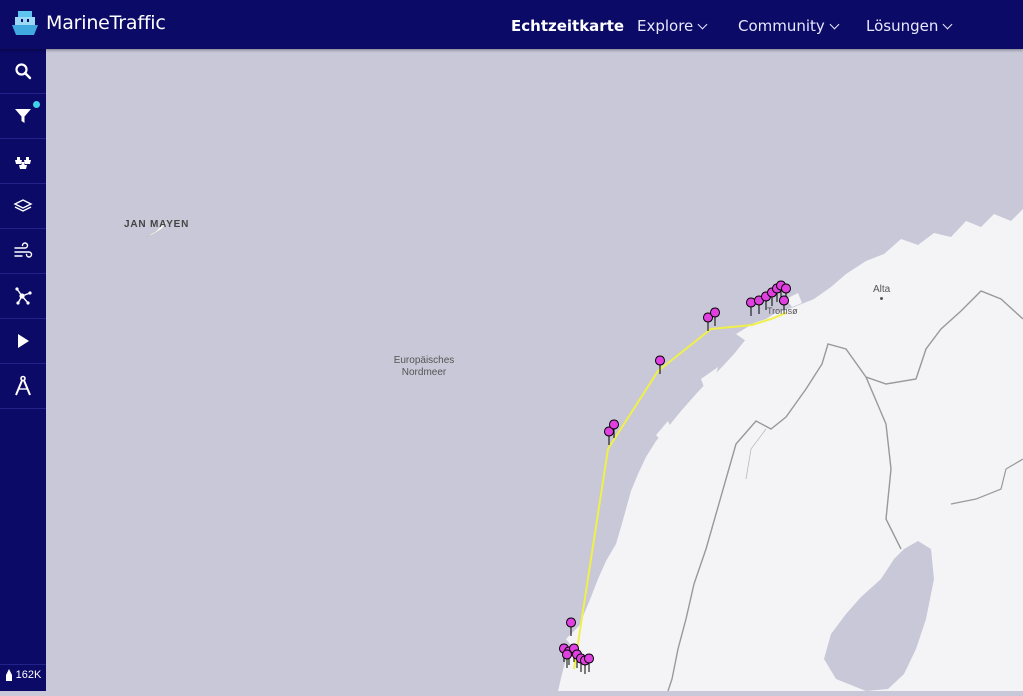 The image size is (1023, 696). What do you see at coordinates (157, 224) in the screenshot?
I see `jan-mayen-label: JAN MAYEN` at bounding box center [157, 224].